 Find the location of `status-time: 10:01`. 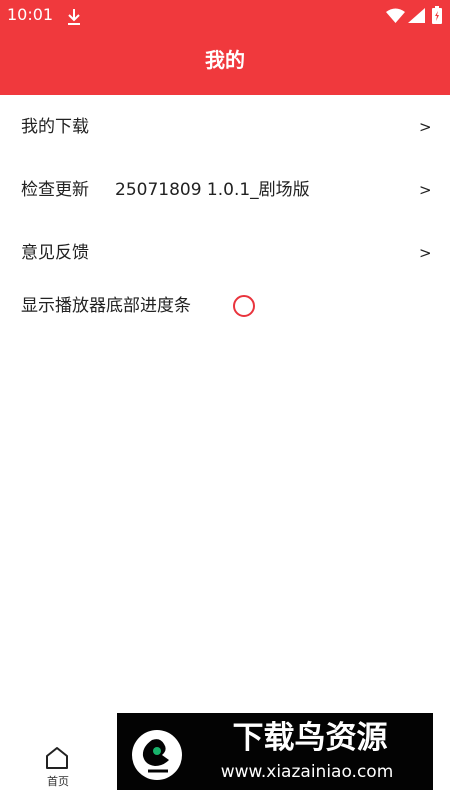

status-time: 10:01 is located at coordinates (30, 14).